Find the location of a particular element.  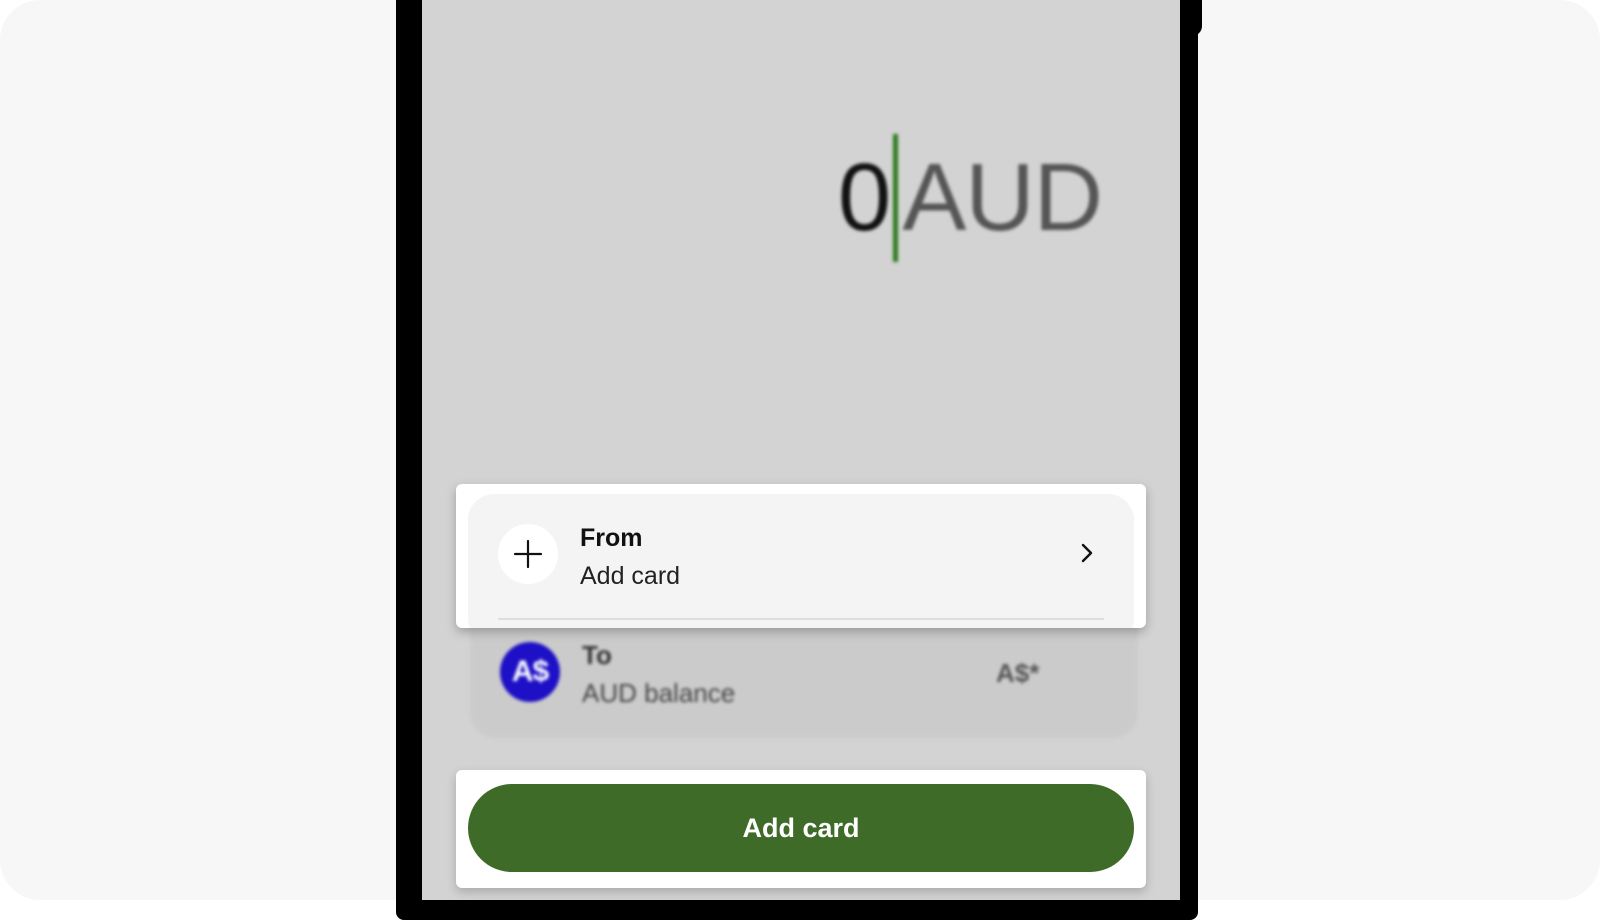

device-frame-edge-left is located at coordinates (409, 30).